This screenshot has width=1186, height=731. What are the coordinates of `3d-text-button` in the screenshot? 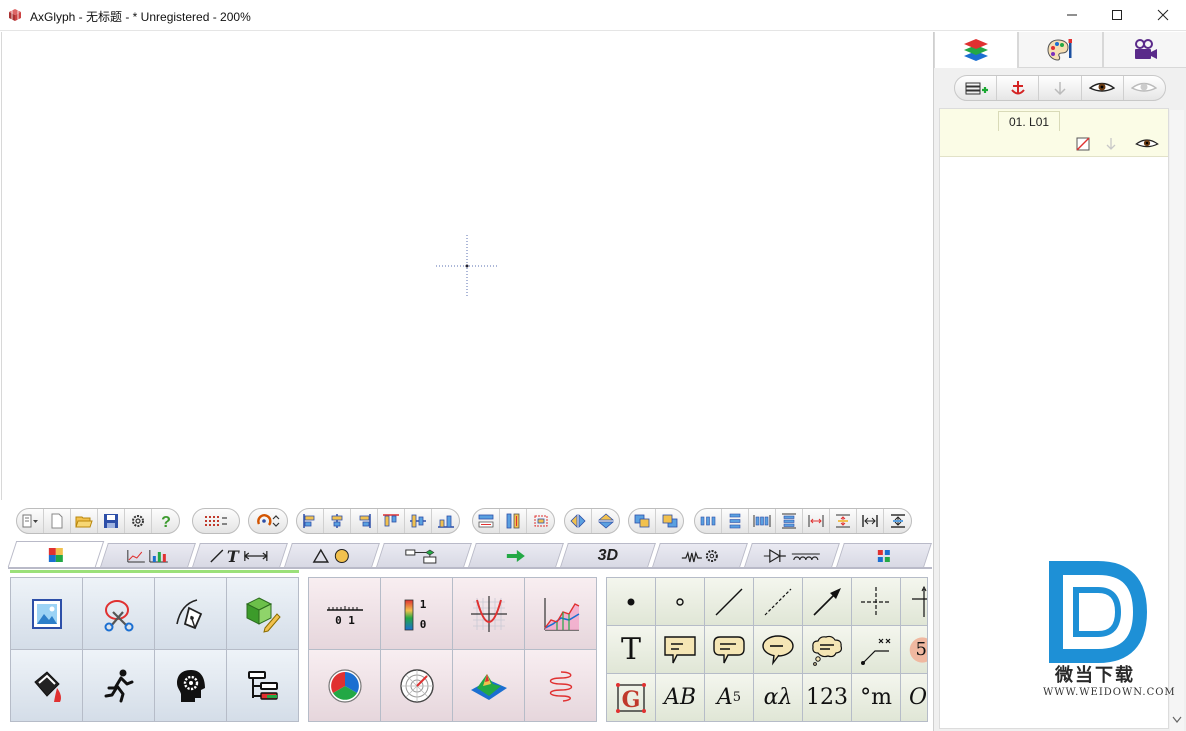 It's located at (262, 613).